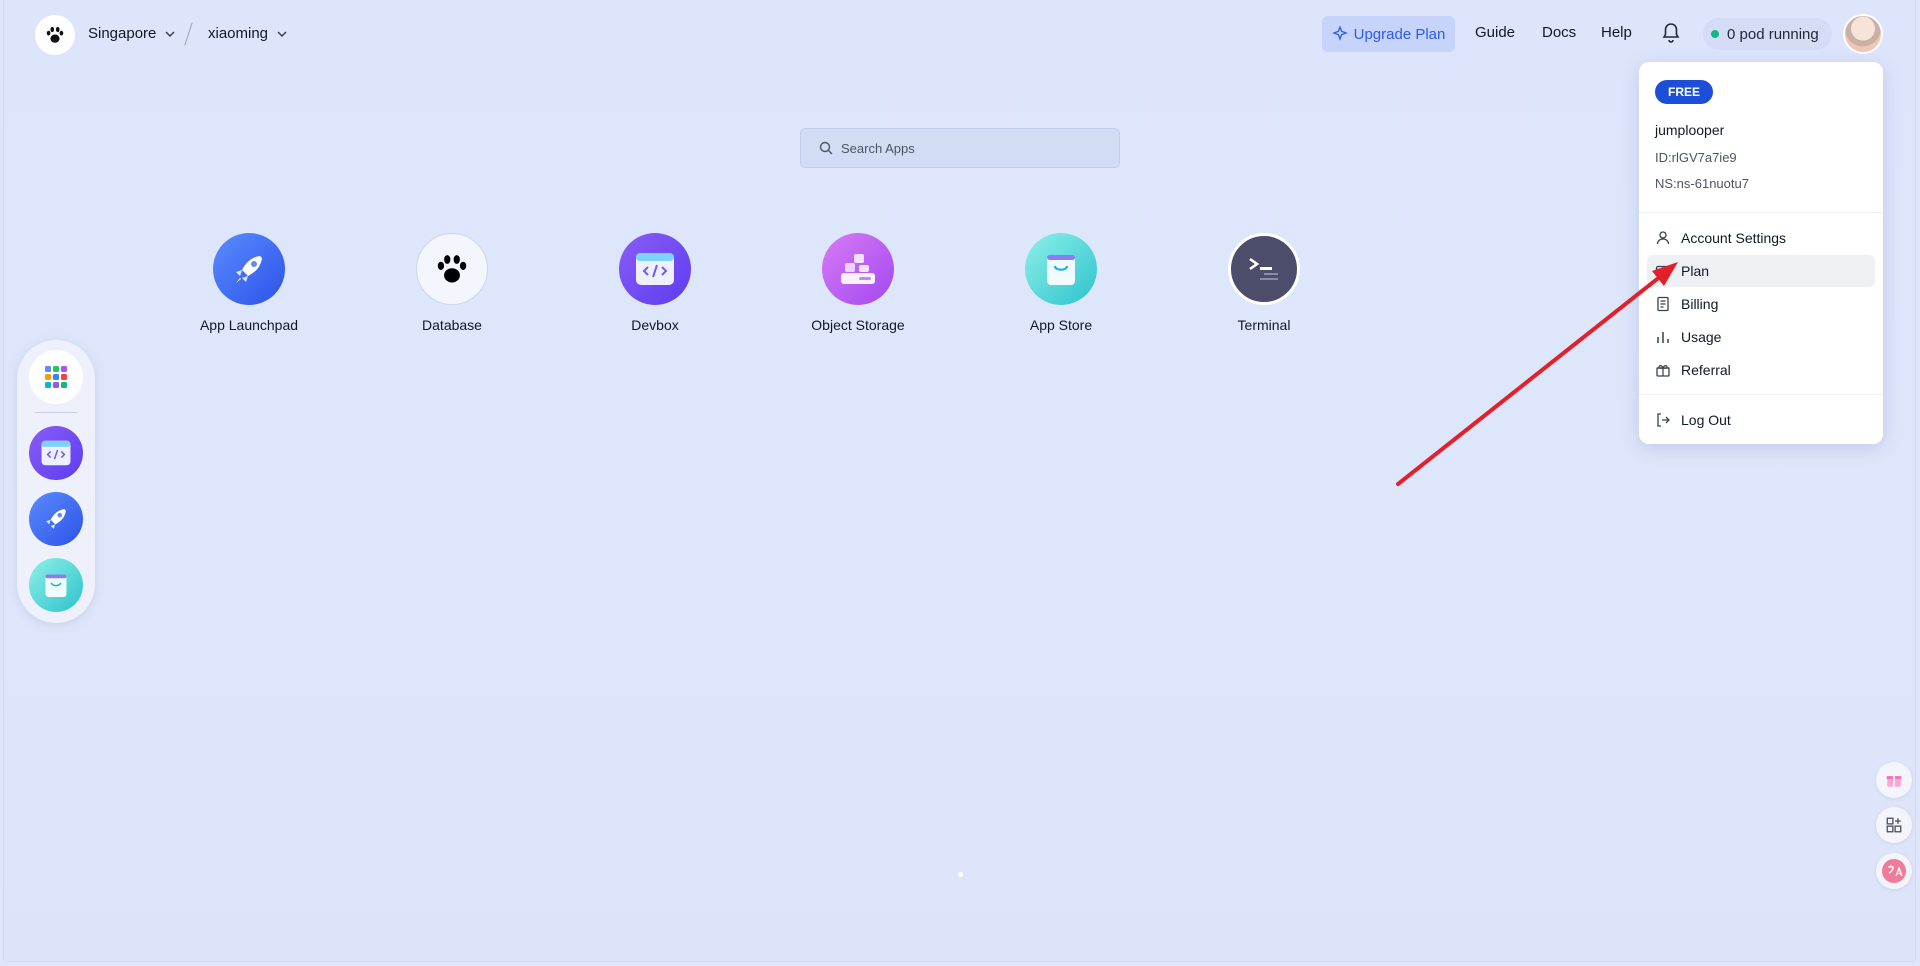  Describe the element at coordinates (1734, 238) in the screenshot. I see `menu-item-label: Account Settings` at that location.